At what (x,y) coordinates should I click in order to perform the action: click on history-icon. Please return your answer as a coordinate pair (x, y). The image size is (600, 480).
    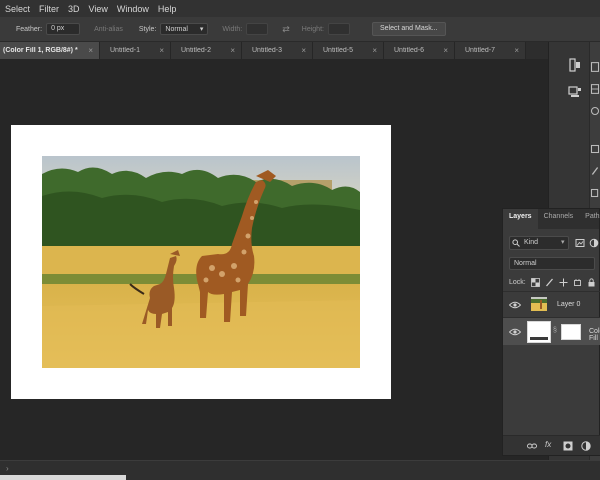
    Looking at the image, I should click on (575, 65).